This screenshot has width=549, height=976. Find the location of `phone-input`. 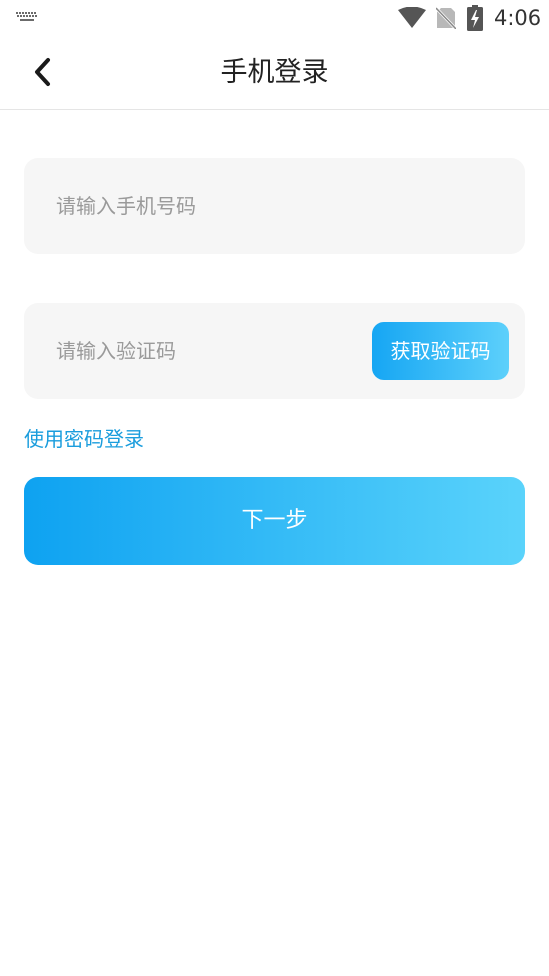

phone-input is located at coordinates (276, 206).